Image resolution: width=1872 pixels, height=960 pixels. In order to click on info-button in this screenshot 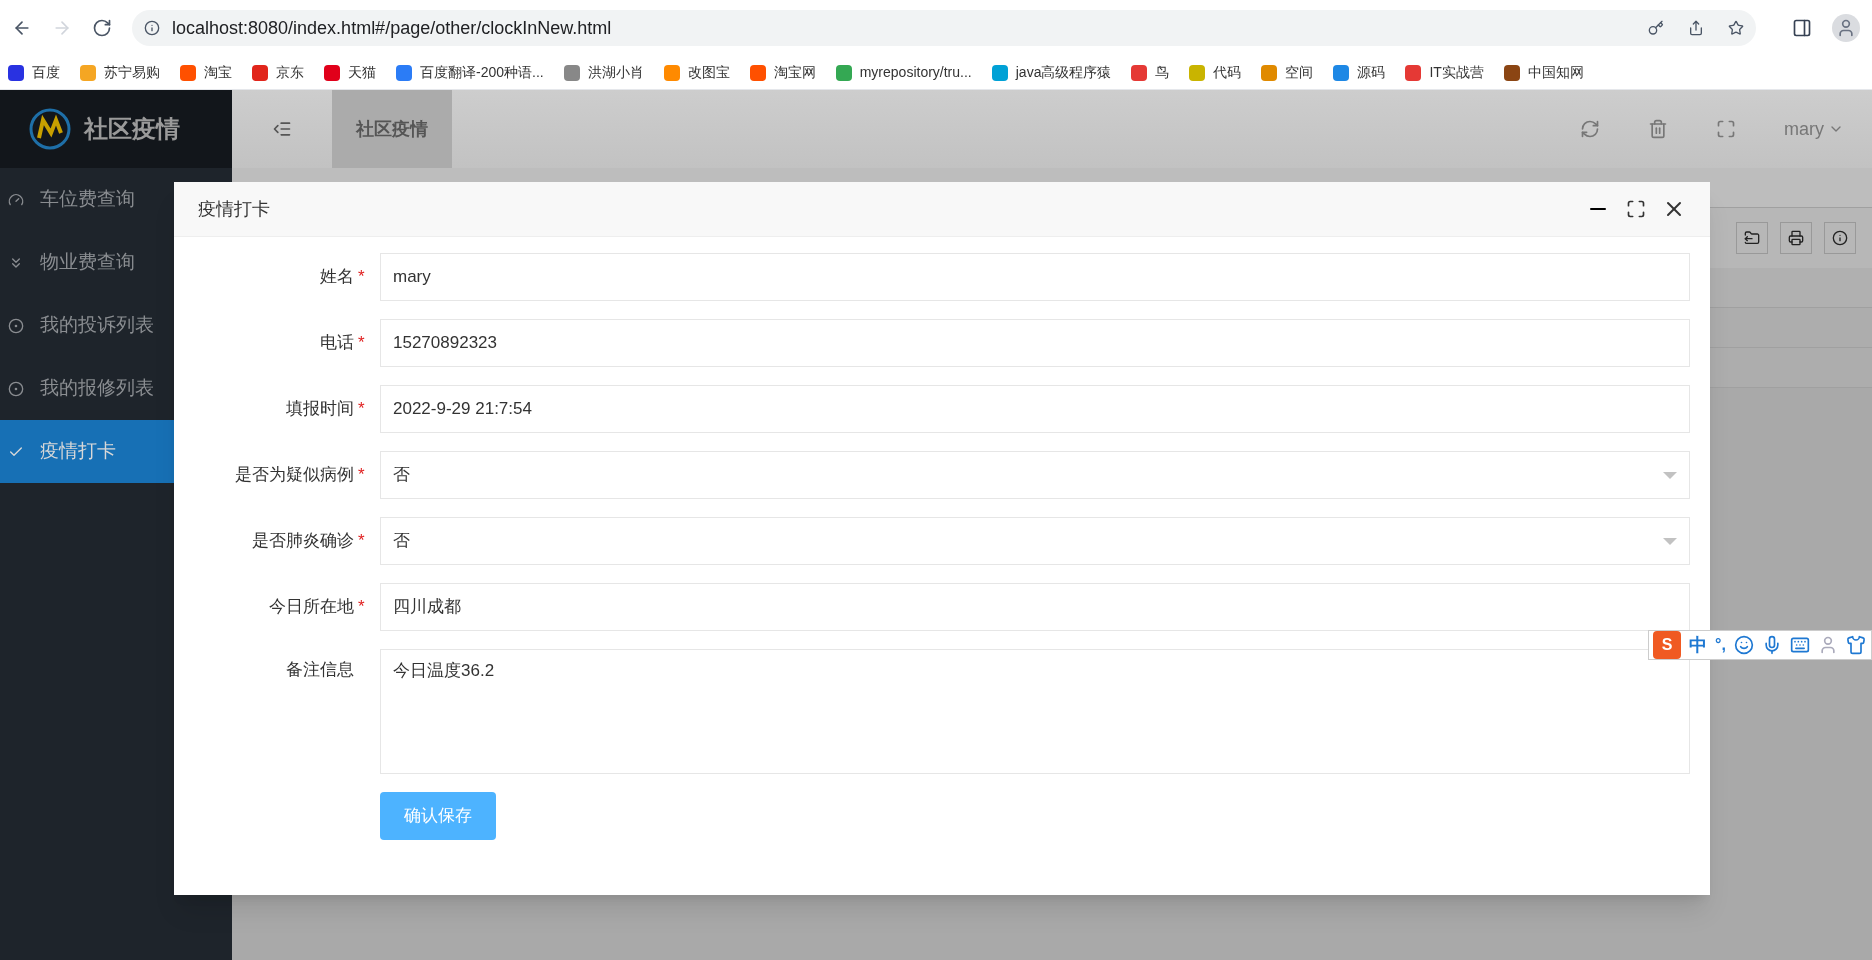, I will do `click(1840, 238)`.